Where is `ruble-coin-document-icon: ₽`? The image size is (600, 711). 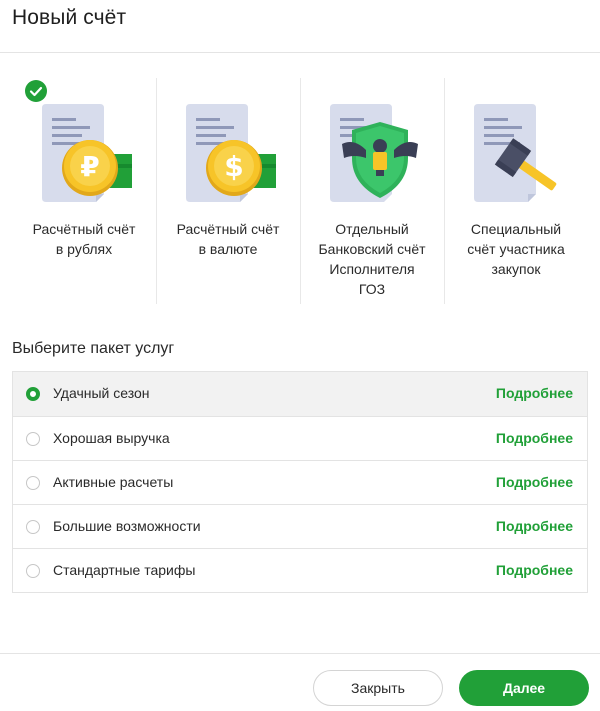 ruble-coin-document-icon: ₽ is located at coordinates (87, 153).